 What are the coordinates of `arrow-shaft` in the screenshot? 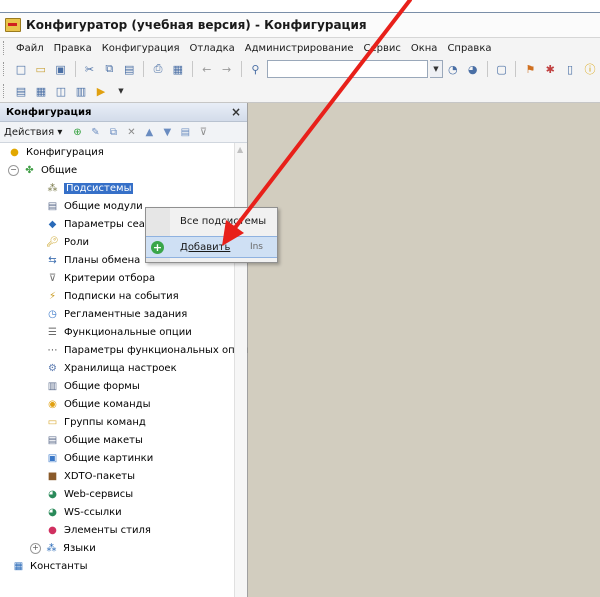 It's located at (320, 117).